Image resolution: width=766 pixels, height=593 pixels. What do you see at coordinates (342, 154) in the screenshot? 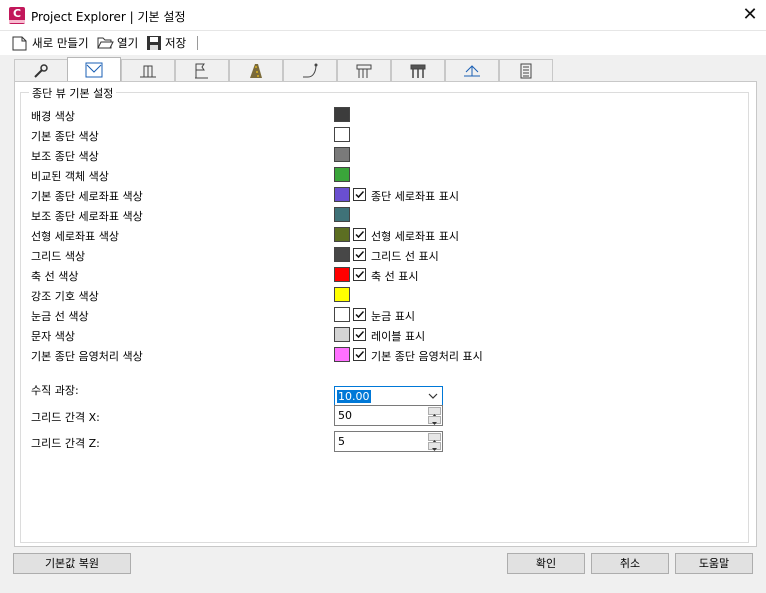
I see `secondary-profile-color-swatch` at bounding box center [342, 154].